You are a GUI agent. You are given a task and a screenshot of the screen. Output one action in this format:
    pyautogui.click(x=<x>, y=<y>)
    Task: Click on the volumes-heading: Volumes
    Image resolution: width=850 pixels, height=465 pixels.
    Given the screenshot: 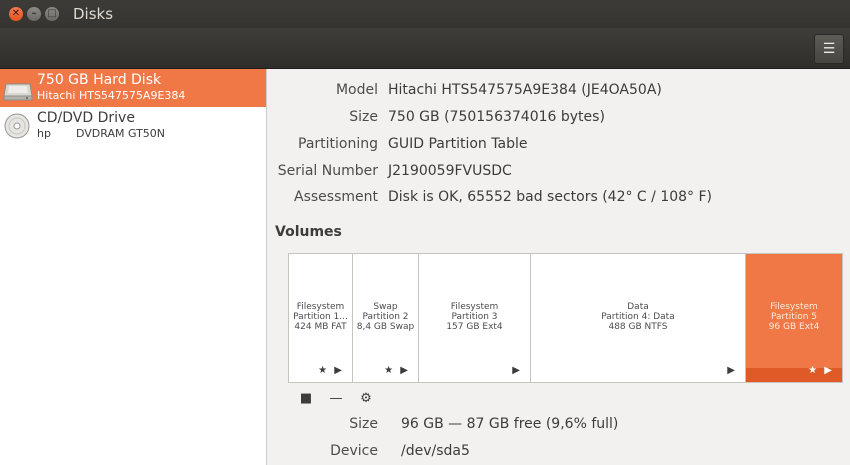 What is the action you would take?
    pyautogui.click(x=308, y=232)
    